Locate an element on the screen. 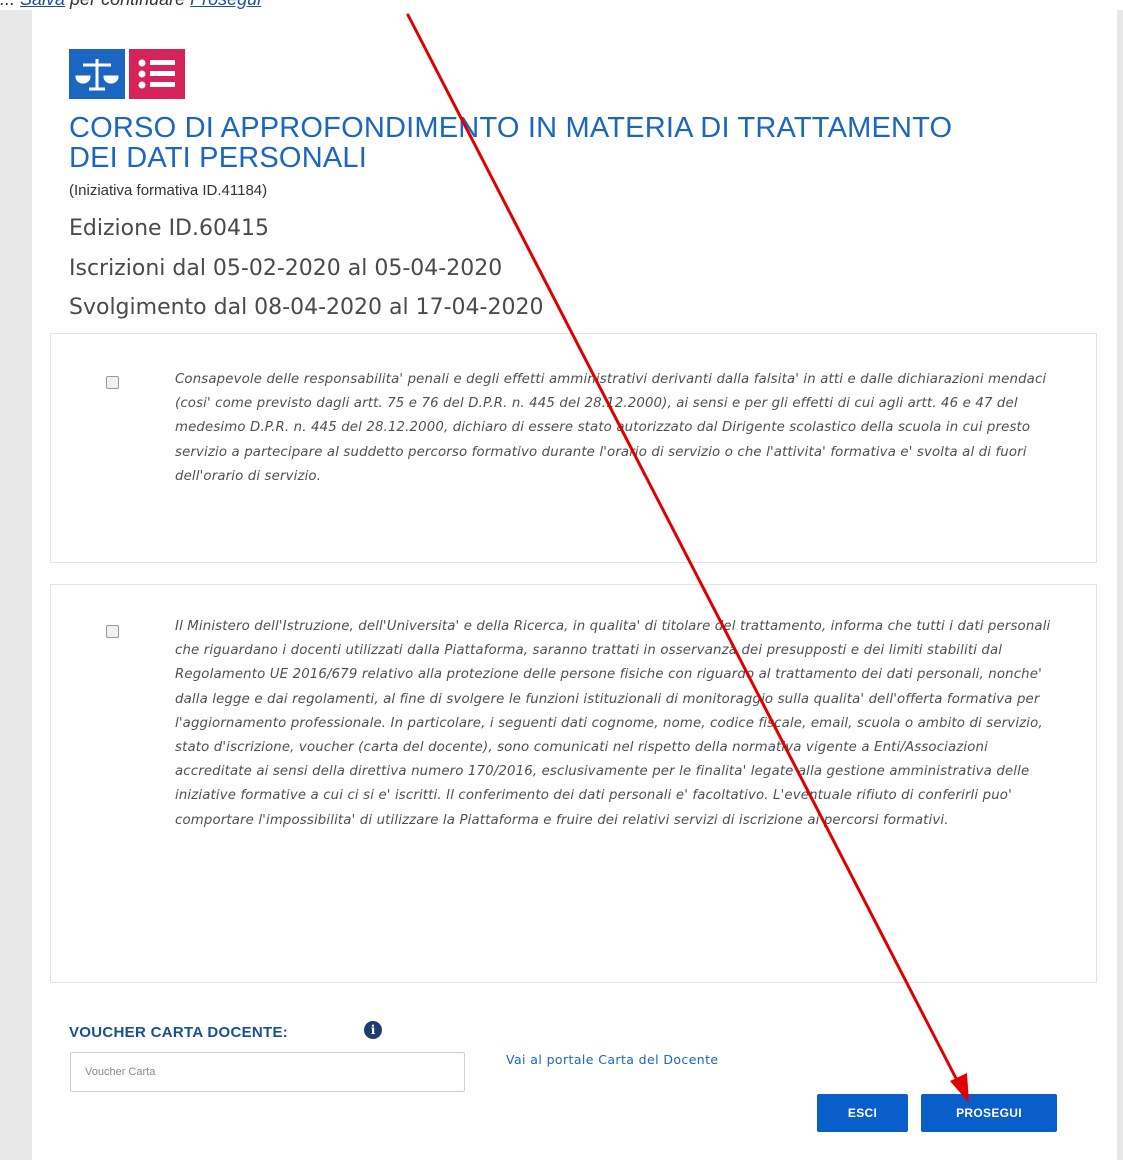 The height and width of the screenshot is (1160, 1123). continue-button: PROSEGUI is located at coordinates (989, 1113).